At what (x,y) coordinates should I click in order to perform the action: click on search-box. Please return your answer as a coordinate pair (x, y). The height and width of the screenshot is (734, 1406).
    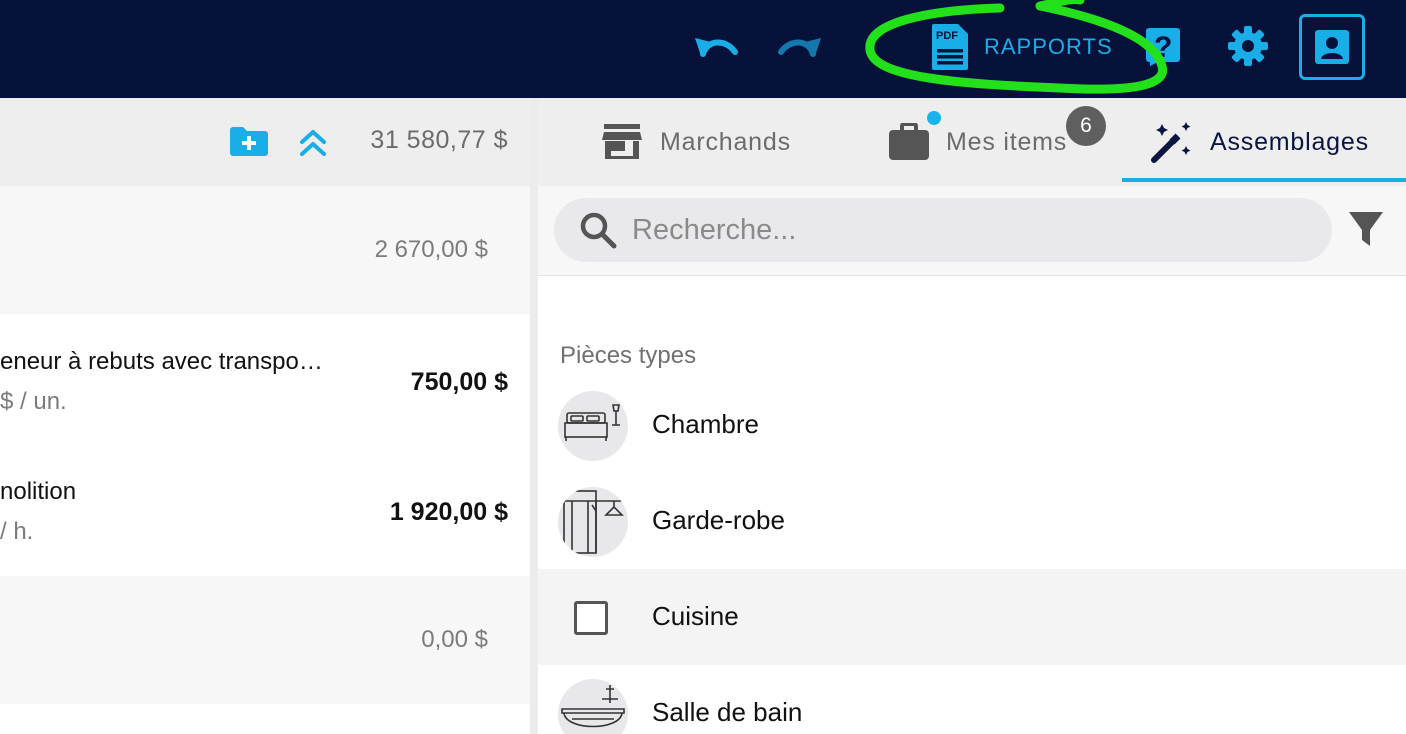
    Looking at the image, I should click on (943, 230).